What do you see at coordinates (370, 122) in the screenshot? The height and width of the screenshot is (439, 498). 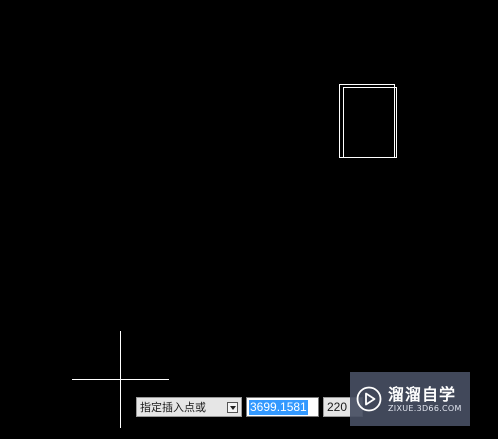 I see `inserted-block-outline-inner` at bounding box center [370, 122].